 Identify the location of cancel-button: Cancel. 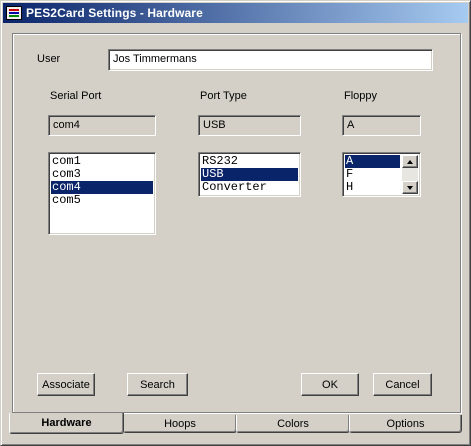
(402, 384).